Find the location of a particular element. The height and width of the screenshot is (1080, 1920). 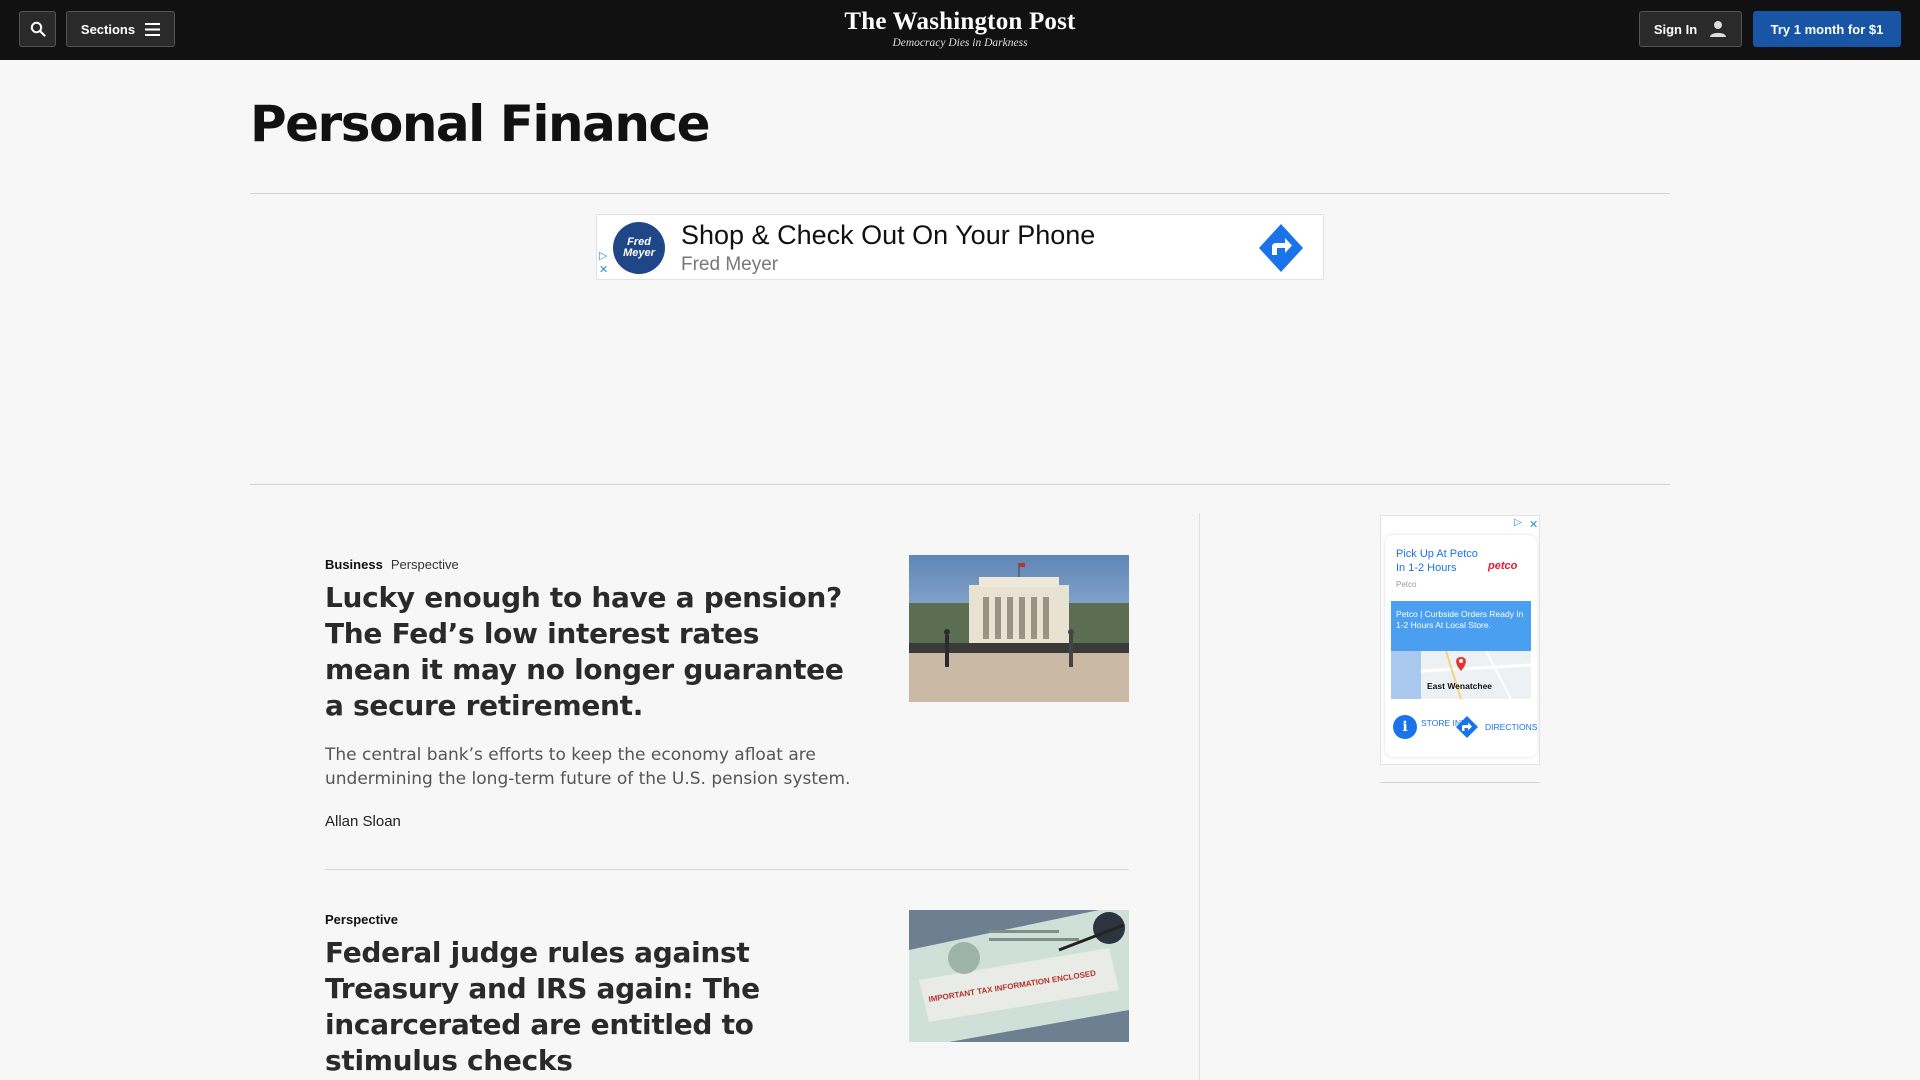

story-byline-link: Allan Sloan is located at coordinates (363, 821).